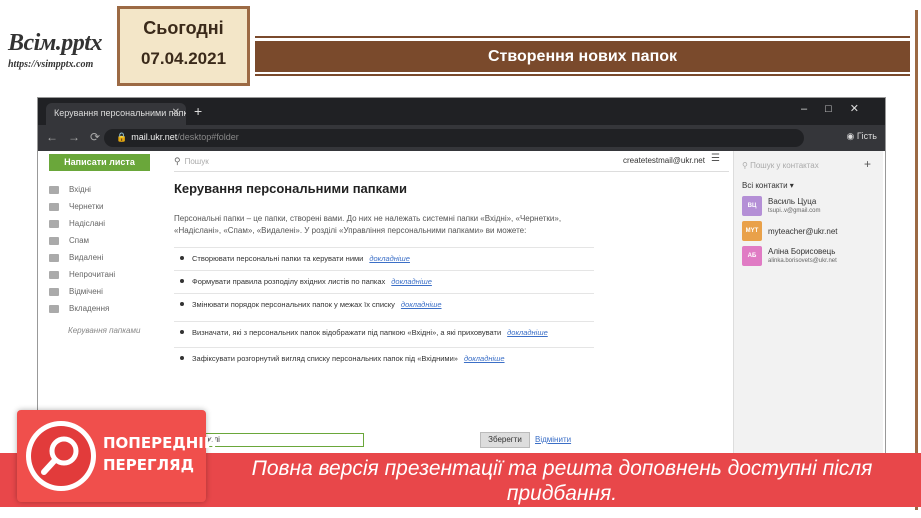 The width and height of the screenshot is (921, 518). I want to click on tab-title: Керування персональними папк, so click(120, 113).